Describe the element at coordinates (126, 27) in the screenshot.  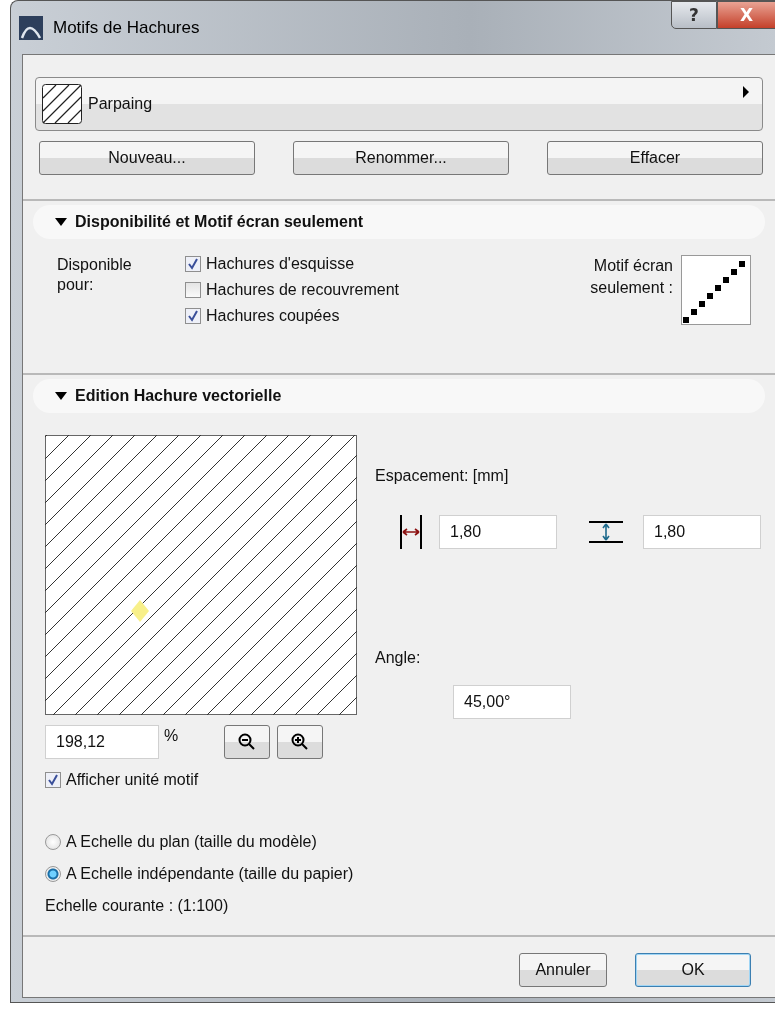
I see `window-title: Motifs de Hachures` at that location.